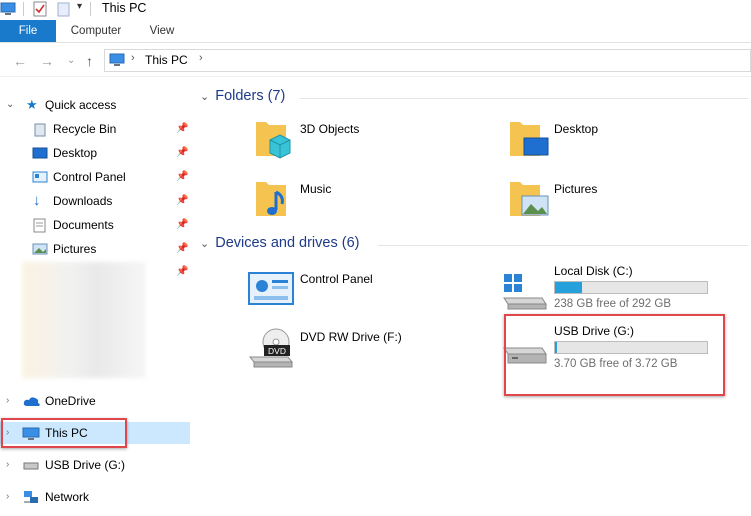  I want to click on nav-item-recycle-bin: Recycle Bin 📌, so click(95, 129).